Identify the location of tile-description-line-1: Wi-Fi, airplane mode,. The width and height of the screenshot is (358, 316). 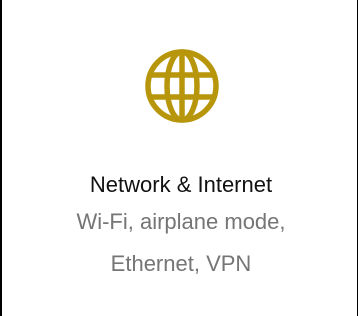
(181, 221).